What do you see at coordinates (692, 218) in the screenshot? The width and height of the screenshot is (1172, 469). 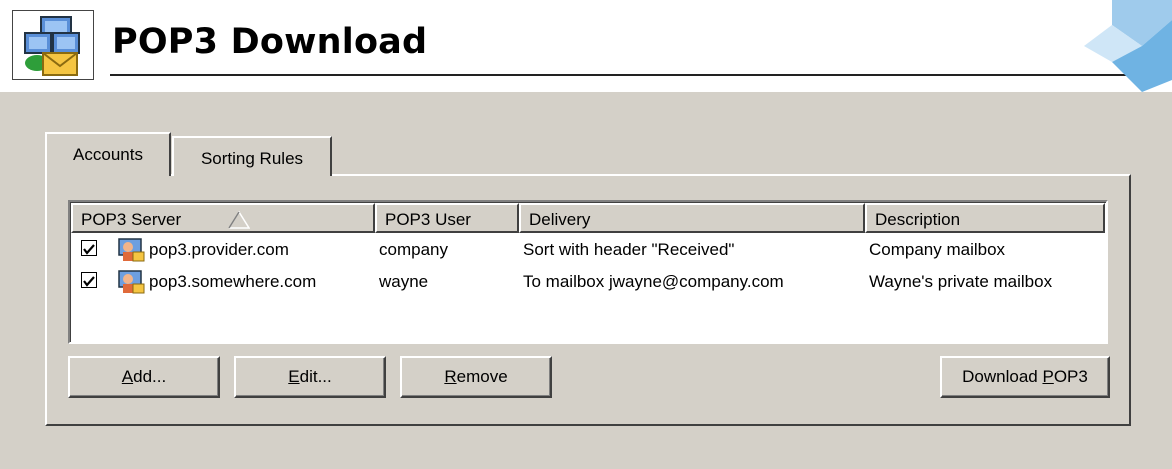 I see `column-header-delivery: Delivery` at bounding box center [692, 218].